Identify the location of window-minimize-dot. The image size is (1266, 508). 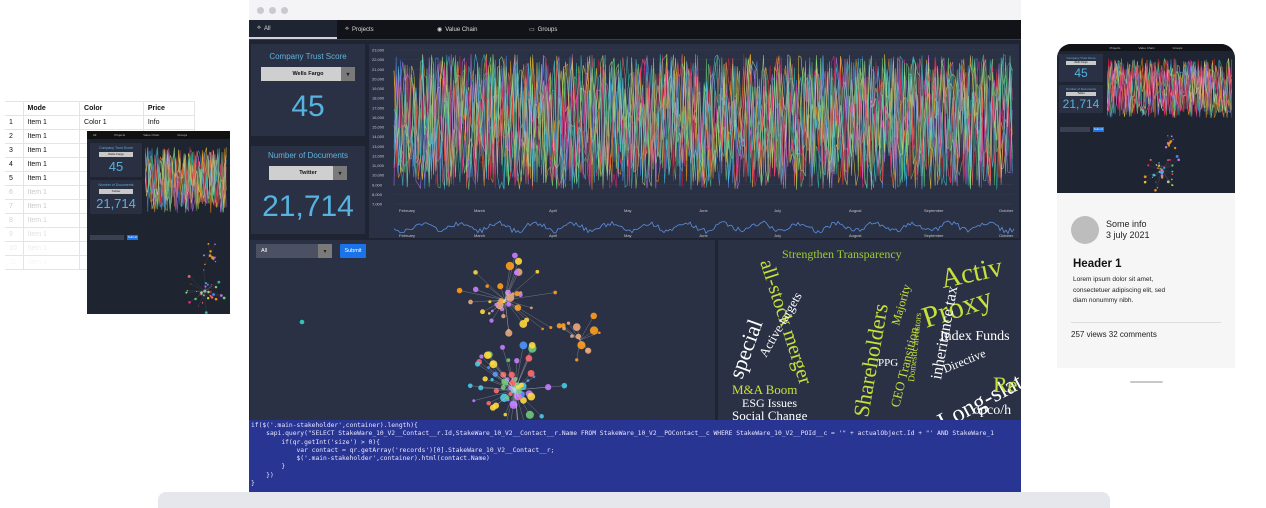
(272, 10).